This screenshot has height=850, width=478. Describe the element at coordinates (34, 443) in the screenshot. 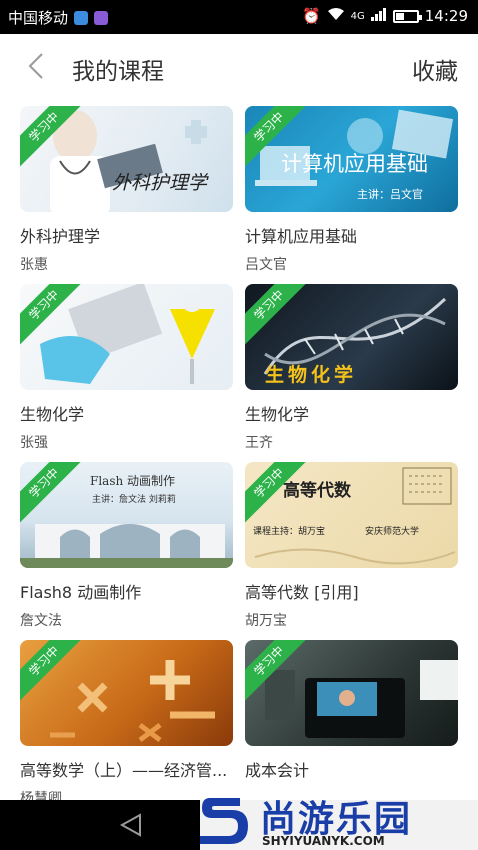

I see `course-teacher: 张强` at that location.